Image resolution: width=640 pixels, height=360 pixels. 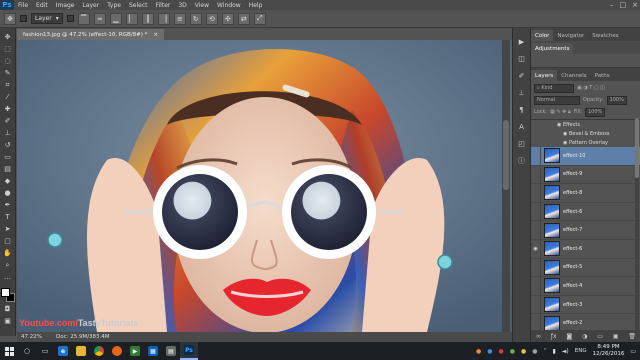 What do you see at coordinates (114, 5) in the screenshot?
I see `menu-type: Type` at bounding box center [114, 5].